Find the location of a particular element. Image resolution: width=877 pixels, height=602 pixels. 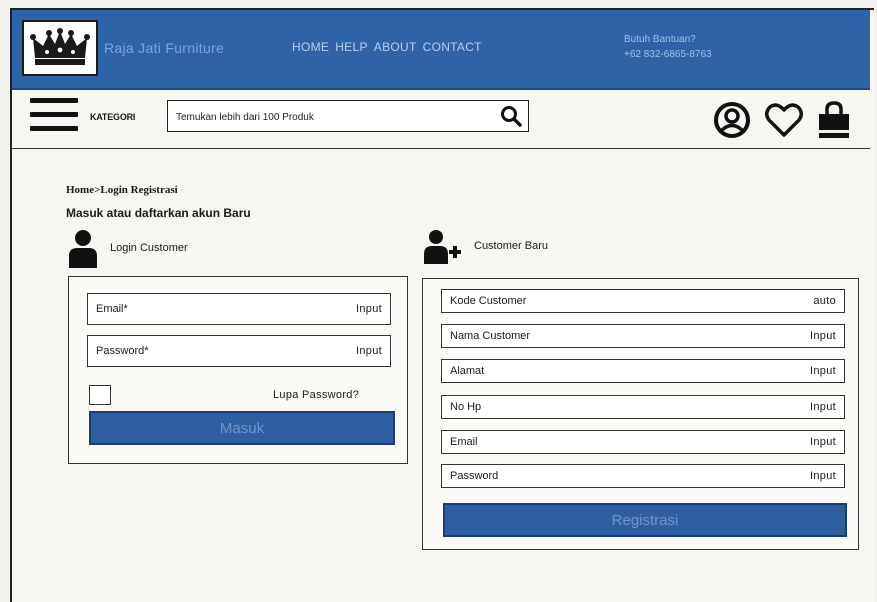

nav-help: HELP is located at coordinates (351, 47).